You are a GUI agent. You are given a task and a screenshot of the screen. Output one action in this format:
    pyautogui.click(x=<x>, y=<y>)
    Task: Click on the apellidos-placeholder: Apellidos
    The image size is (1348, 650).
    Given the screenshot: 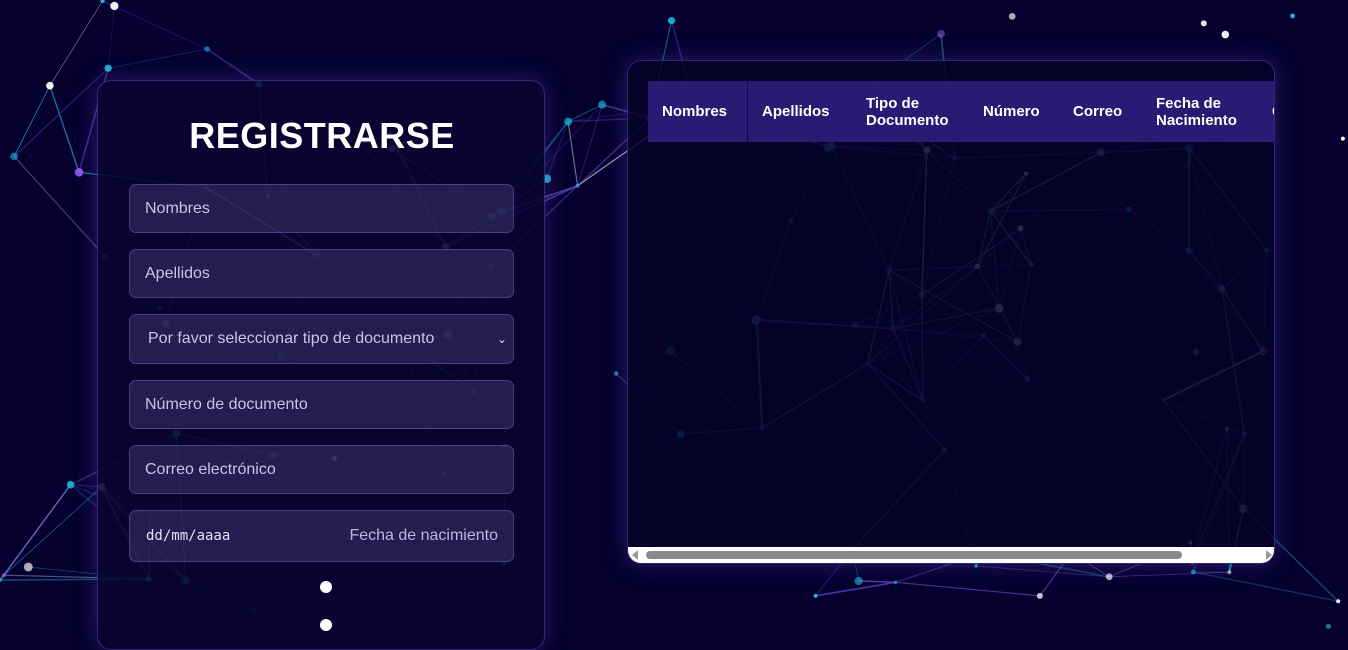 What is the action you would take?
    pyautogui.click(x=177, y=274)
    